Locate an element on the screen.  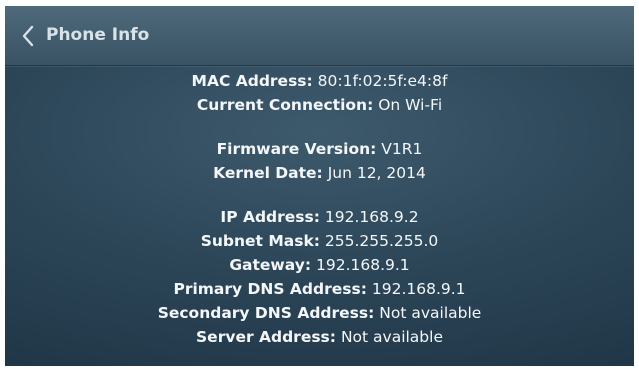
info-row-ip-address: IP Address: 192.168.9.2 is located at coordinates (319, 217).